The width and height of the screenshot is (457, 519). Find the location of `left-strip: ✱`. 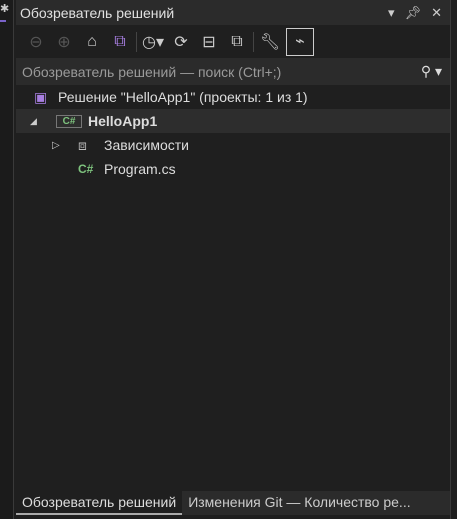

left-strip: ✱ is located at coordinates (7, 259).